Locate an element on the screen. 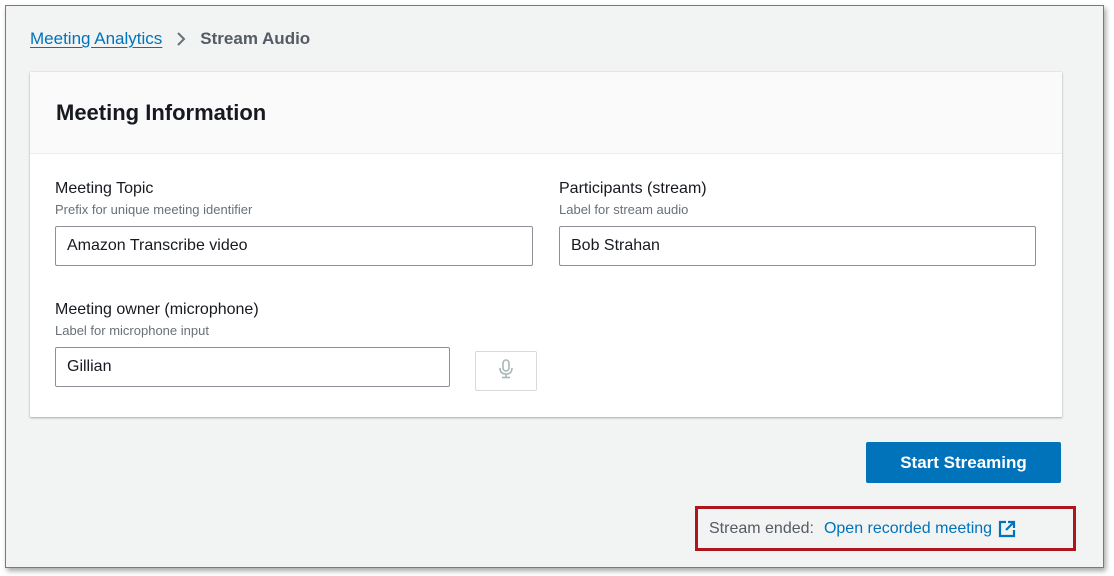 The height and width of the screenshot is (576, 1114). microphone-icon is located at coordinates (506, 371).